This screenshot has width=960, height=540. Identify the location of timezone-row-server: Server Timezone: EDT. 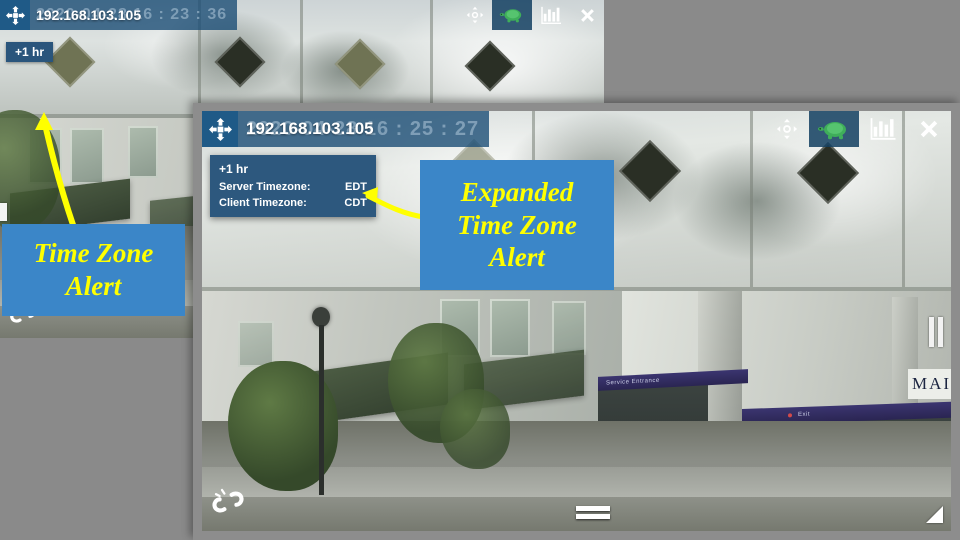
(293, 187).